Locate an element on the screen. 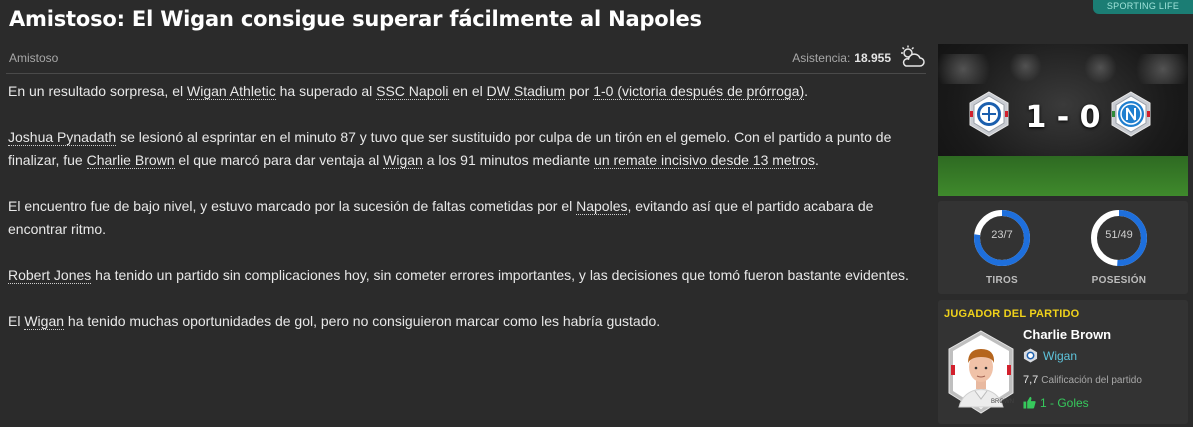 This screenshot has width=1193, height=427. text: el que marcó para dar ventaja al is located at coordinates (279, 160).